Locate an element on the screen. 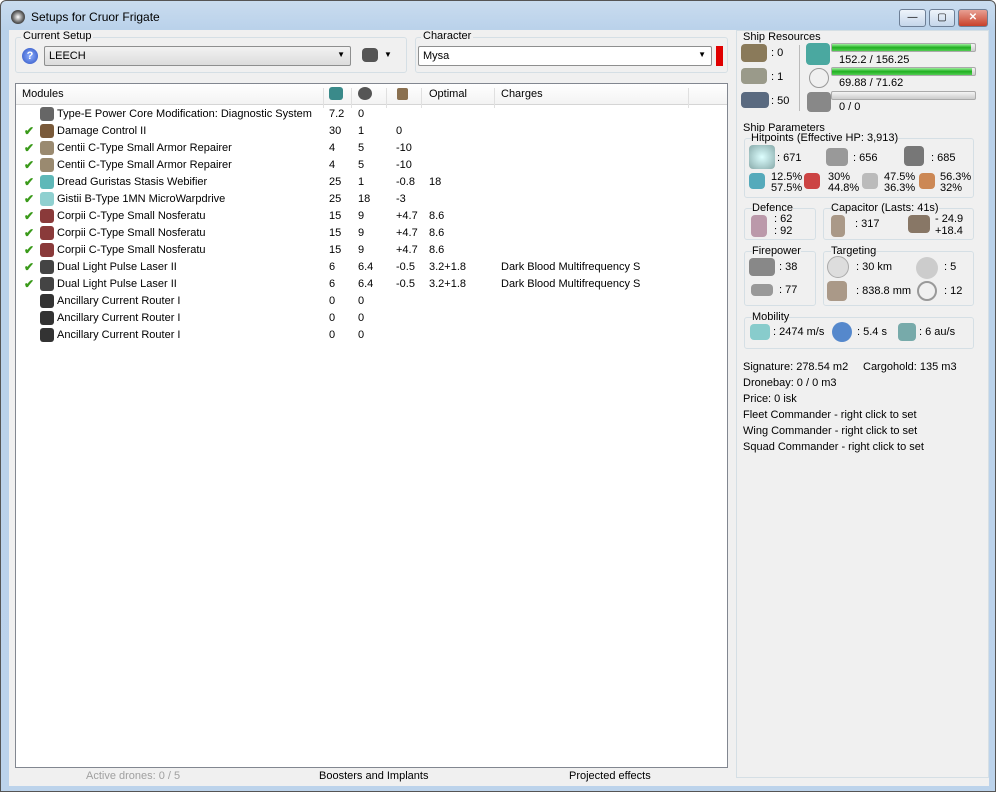 This screenshot has width=996, height=792. capacitor-regen-icon is located at coordinates (919, 224).